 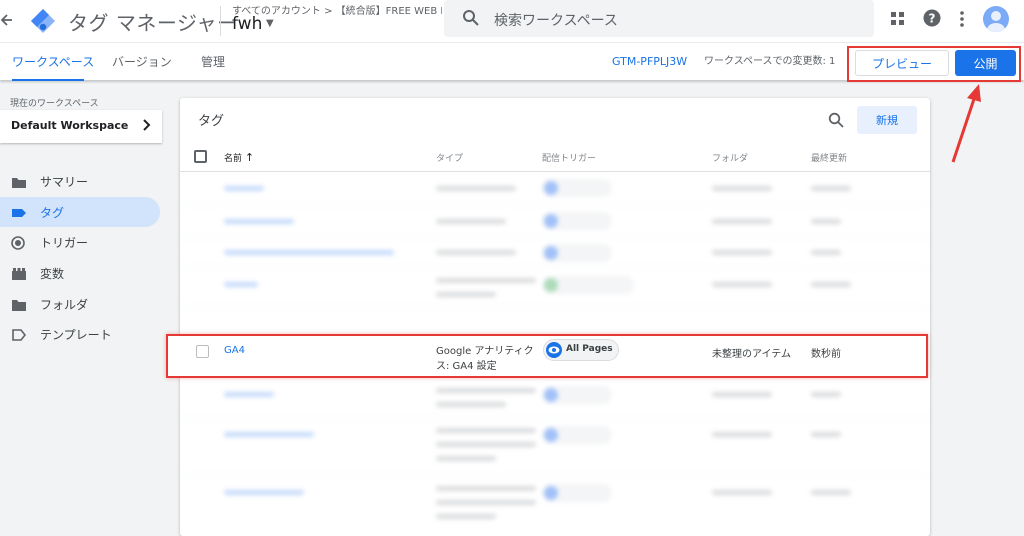 What do you see at coordinates (43, 21) in the screenshot?
I see `gtm-logo-icon` at bounding box center [43, 21].